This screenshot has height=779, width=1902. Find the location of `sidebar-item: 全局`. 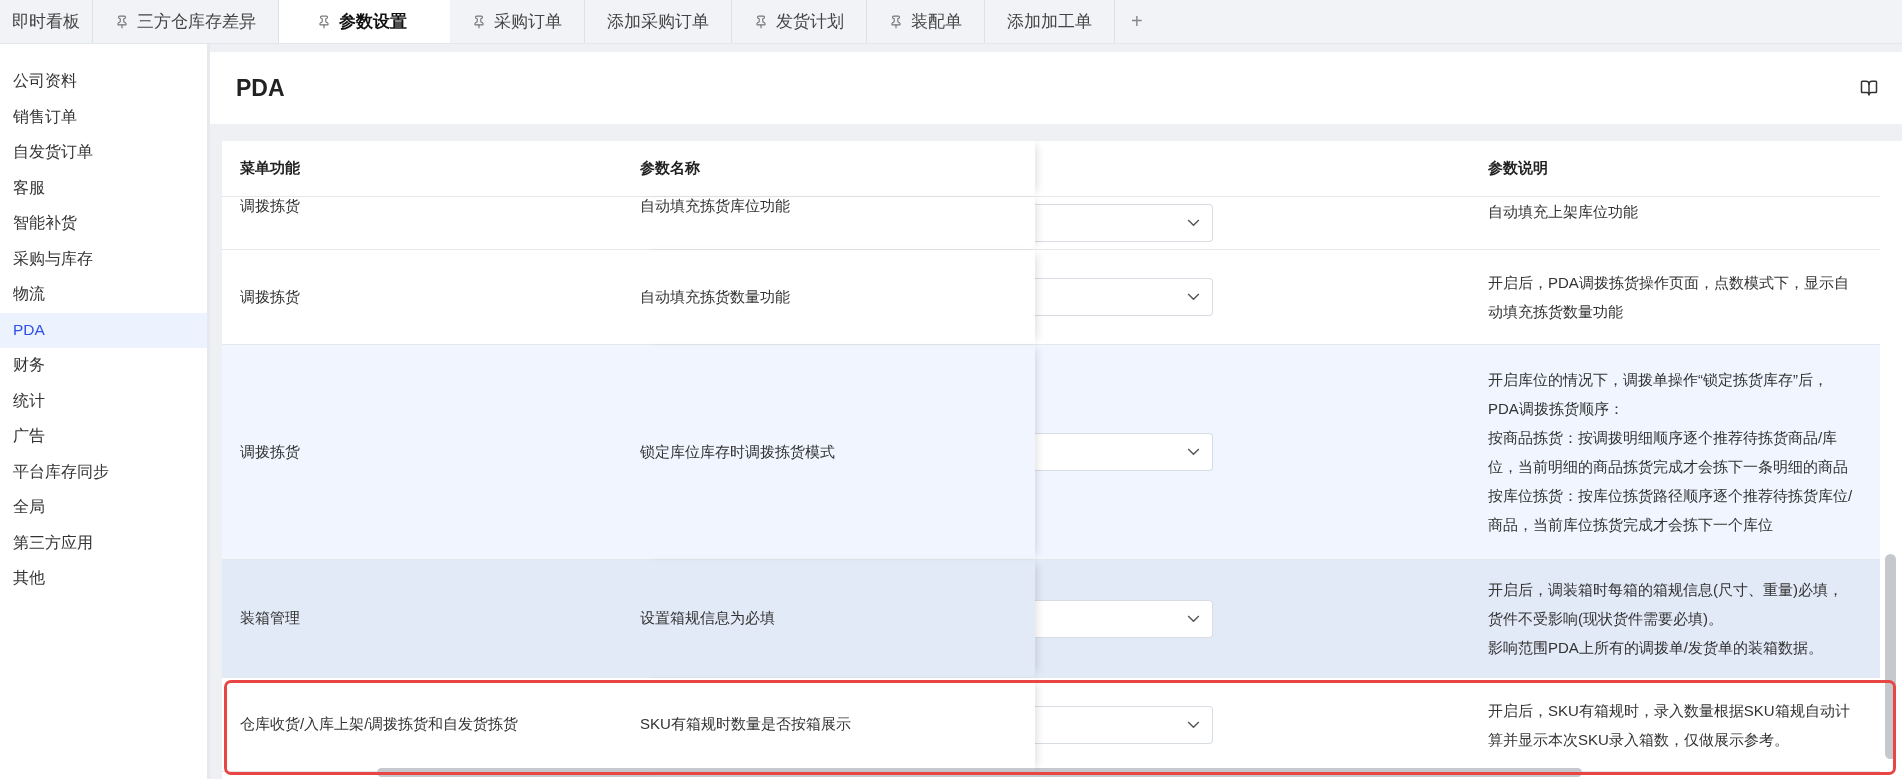

sidebar-item: 全局 is located at coordinates (103, 508).